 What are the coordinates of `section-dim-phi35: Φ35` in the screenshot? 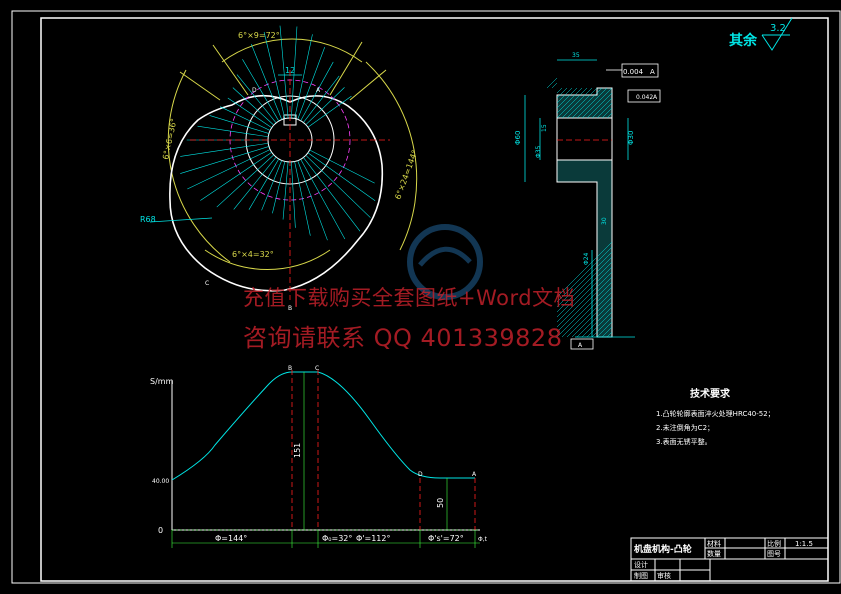 It's located at (538, 151).